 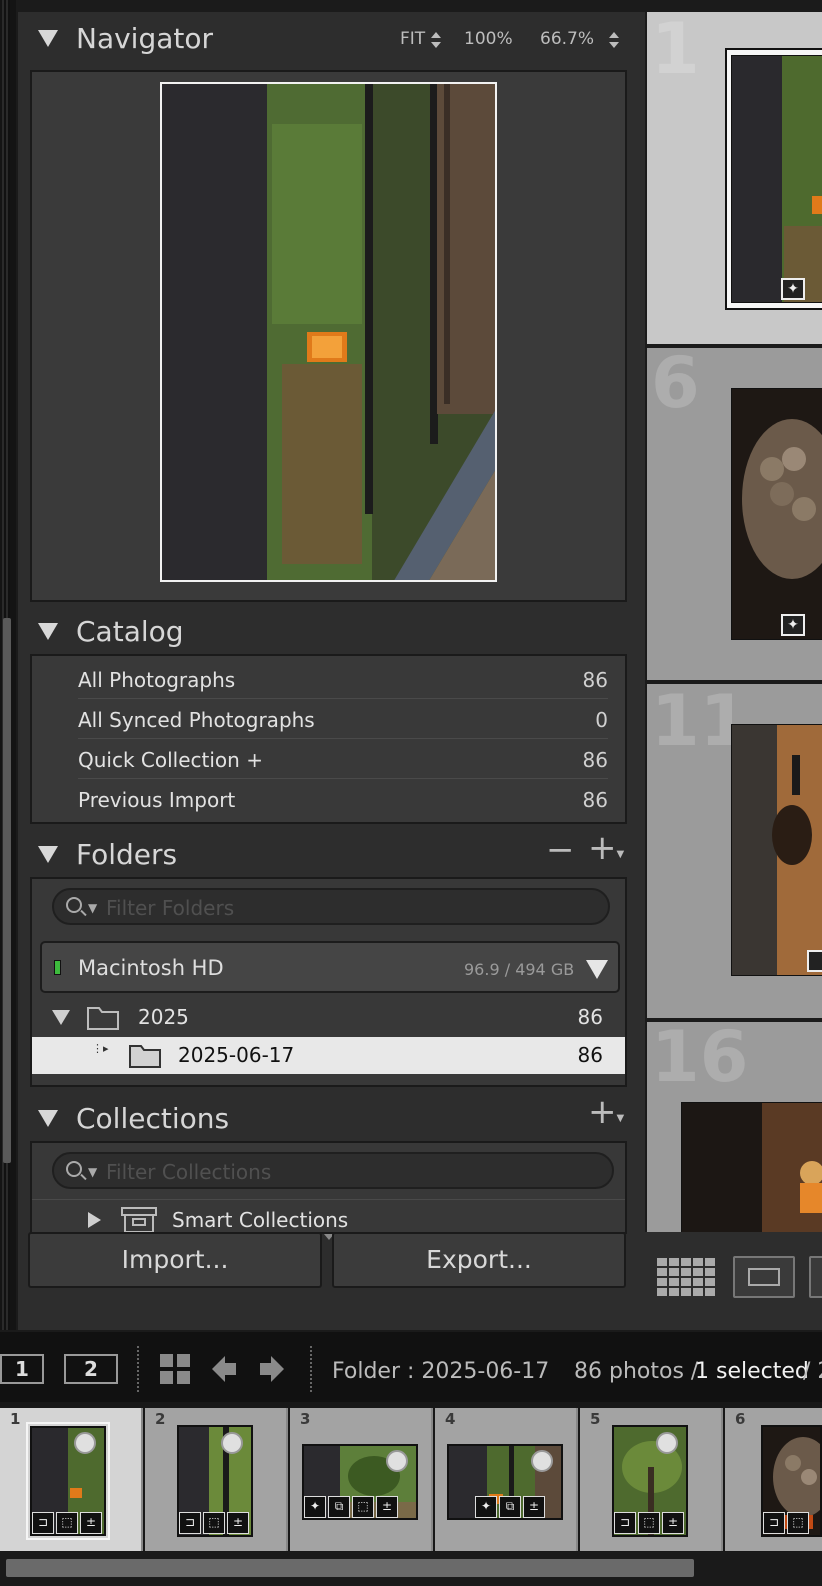 What do you see at coordinates (328, 332) in the screenshot?
I see `navigator-preview-image` at bounding box center [328, 332].